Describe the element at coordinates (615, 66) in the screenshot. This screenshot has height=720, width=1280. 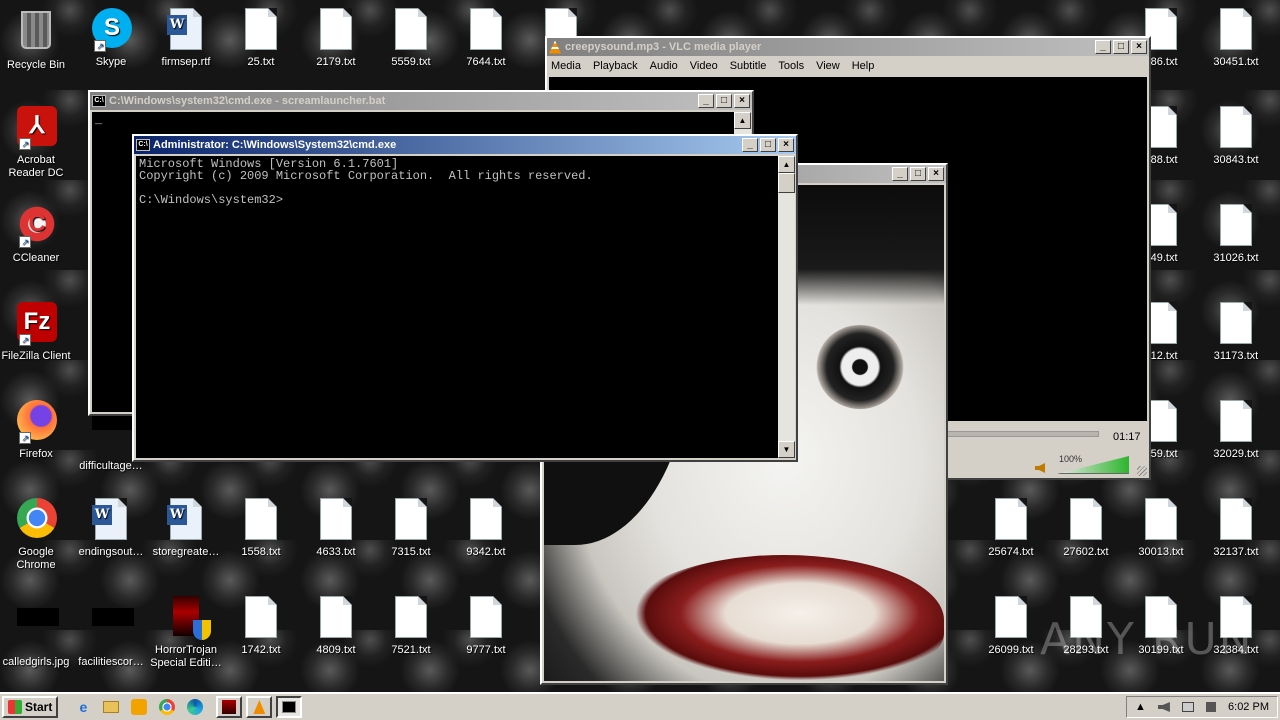
I see `menu-playback: Playback` at that location.